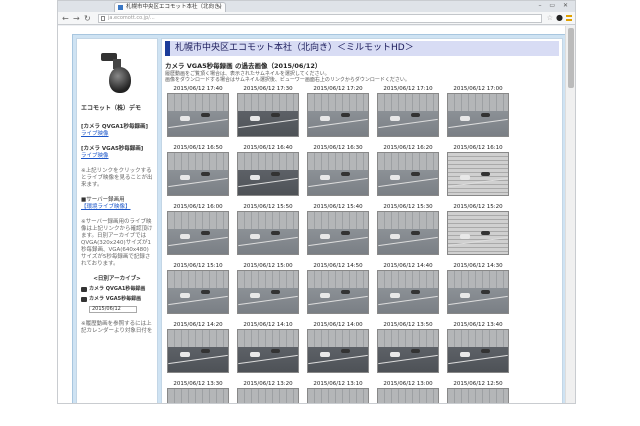 The width and height of the screenshot is (640, 426). I want to click on browser-tab: 札幌市中央区エコモット本社（北向き） ×, so click(170, 7).